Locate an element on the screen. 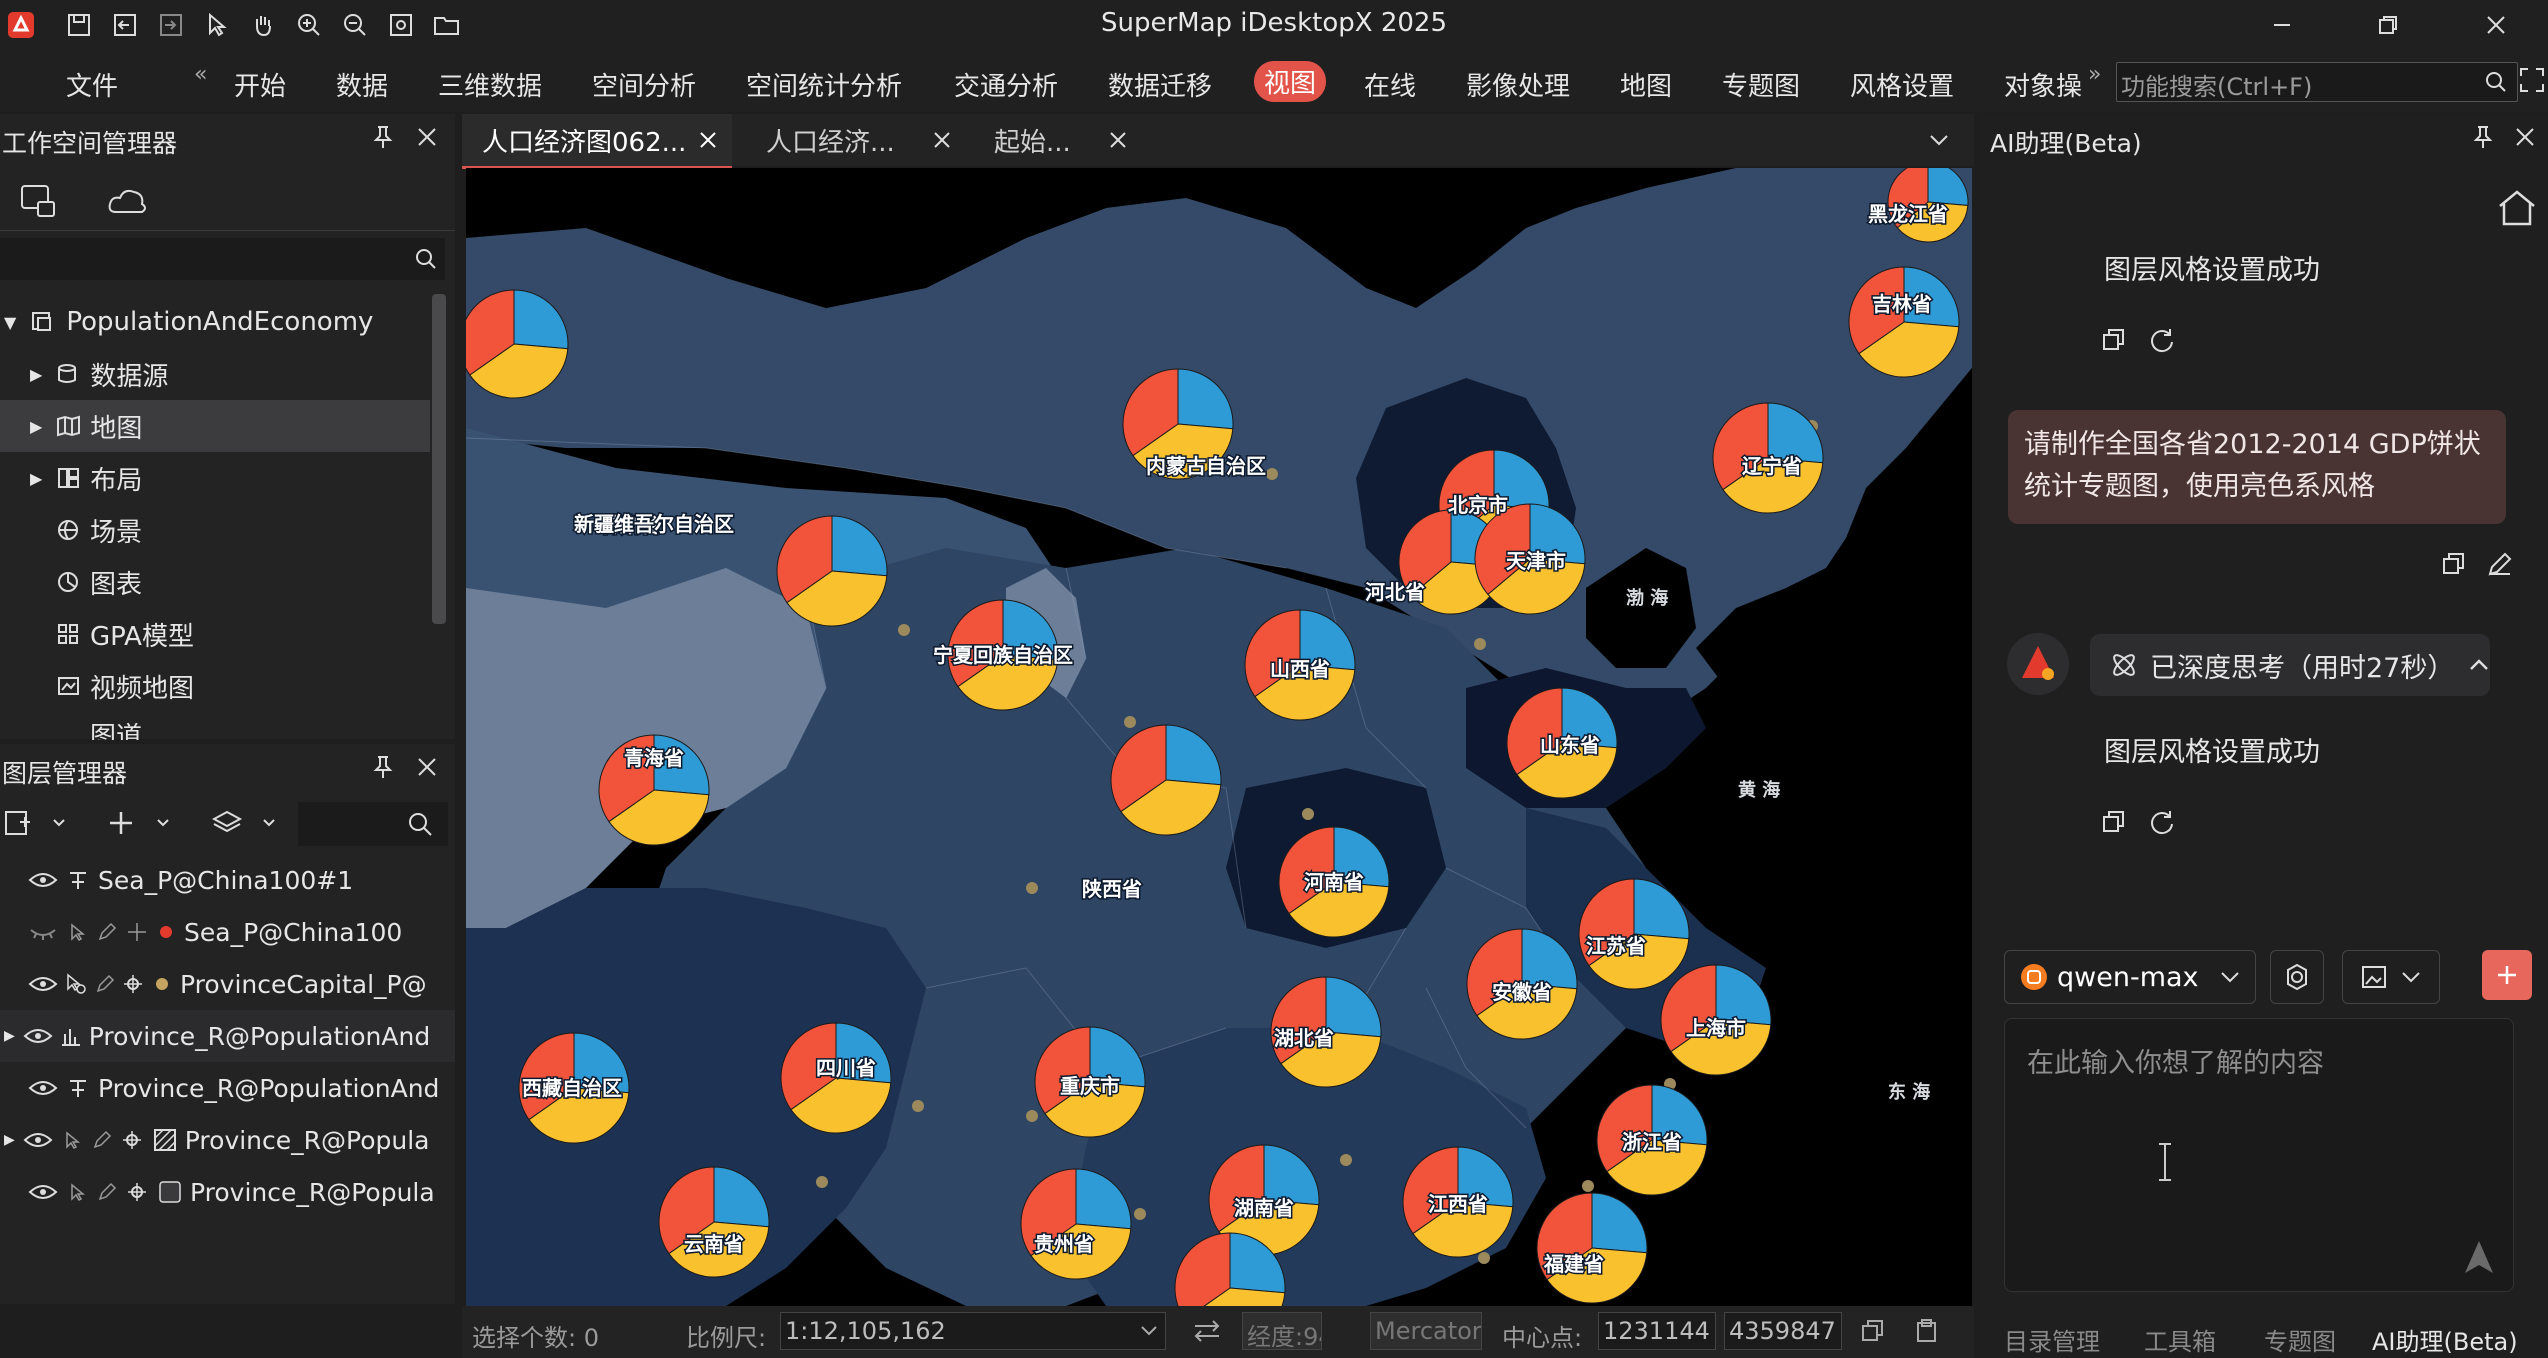  add-layer-dropdown-icon is located at coordinates (36, 825).